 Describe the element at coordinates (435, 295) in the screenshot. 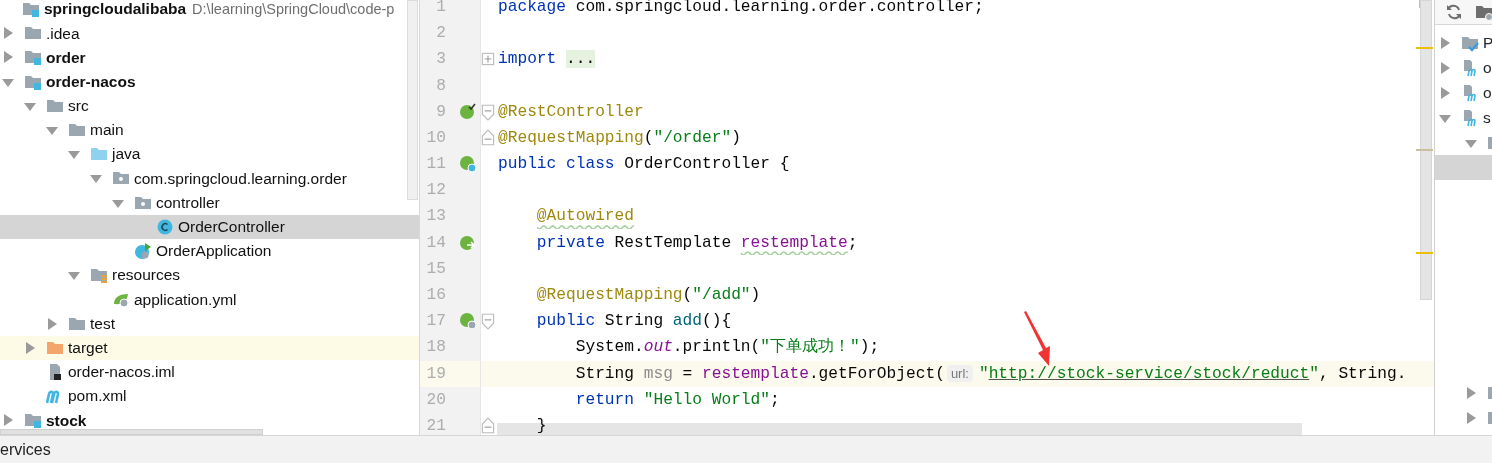

I see `line-number: 16` at that location.